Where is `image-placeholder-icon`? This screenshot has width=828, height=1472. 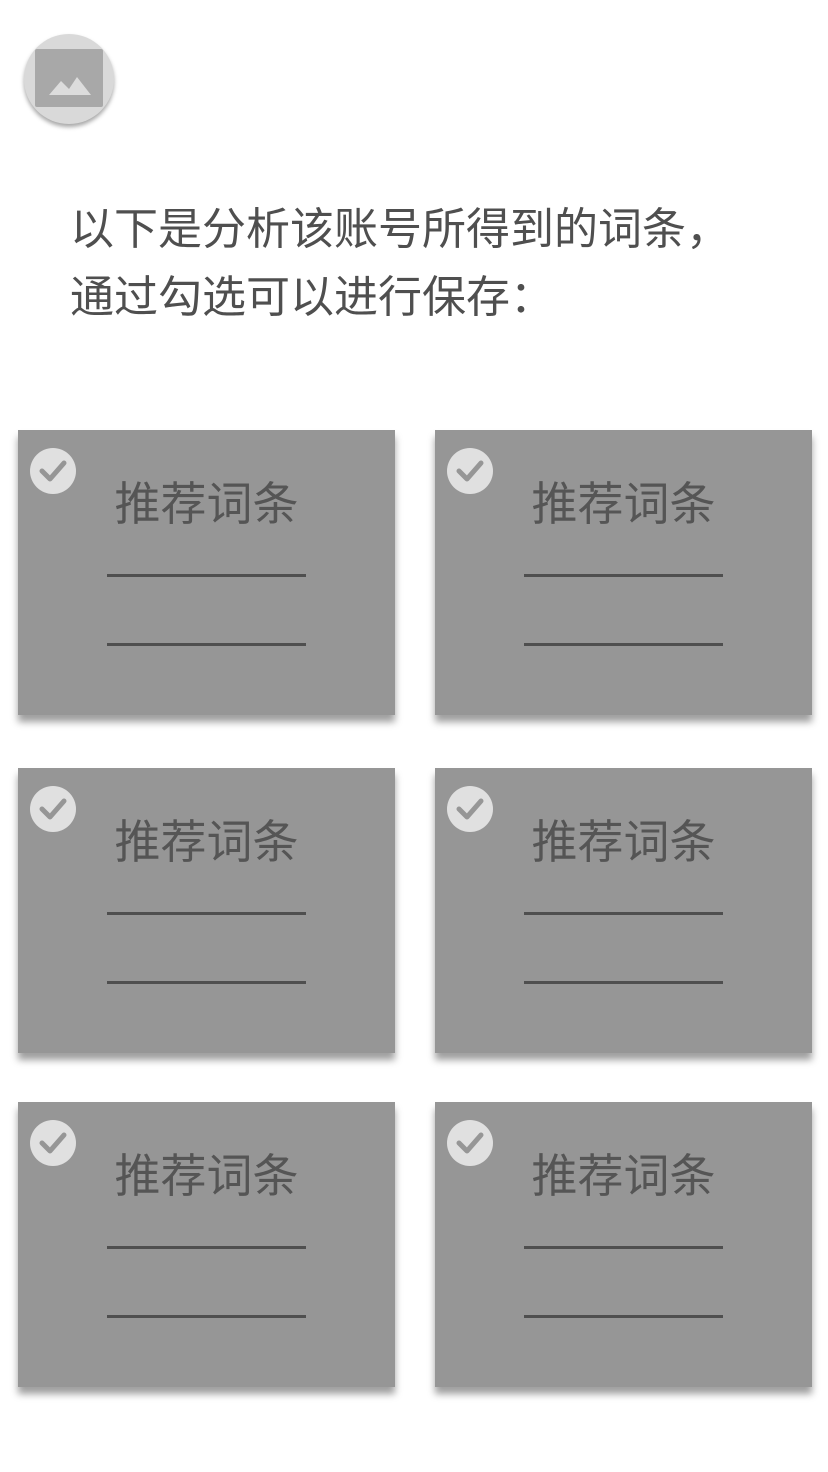
image-placeholder-icon is located at coordinates (69, 78).